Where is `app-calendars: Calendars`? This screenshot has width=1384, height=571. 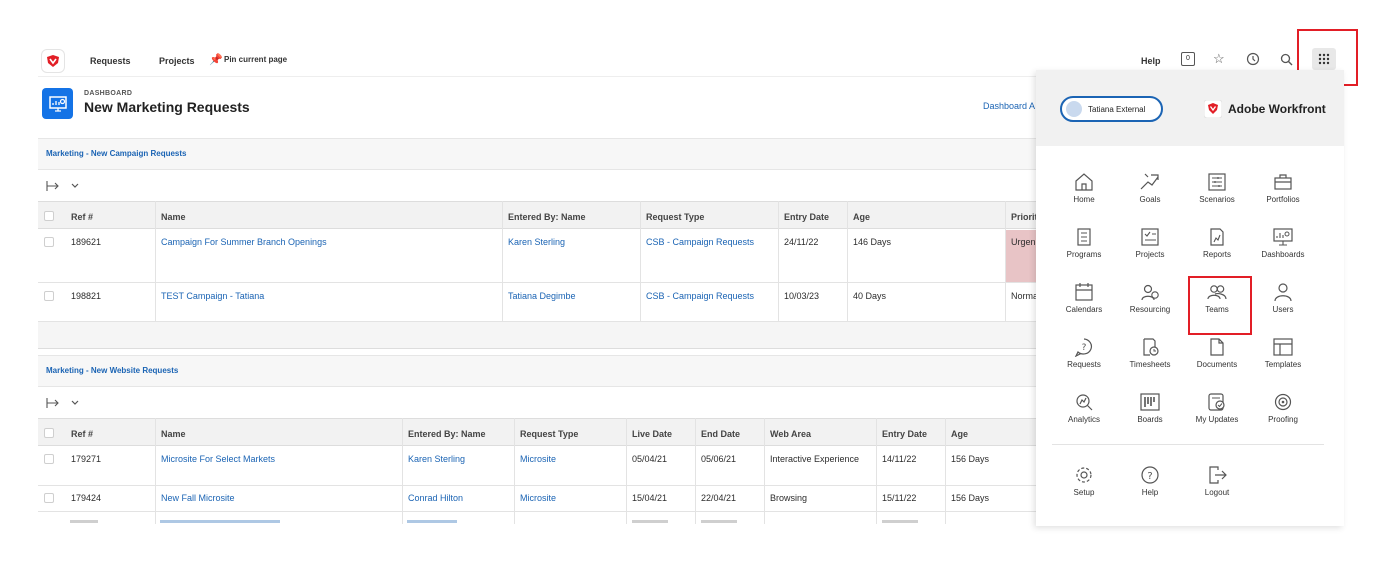 app-calendars: Calendars is located at coordinates (1084, 298).